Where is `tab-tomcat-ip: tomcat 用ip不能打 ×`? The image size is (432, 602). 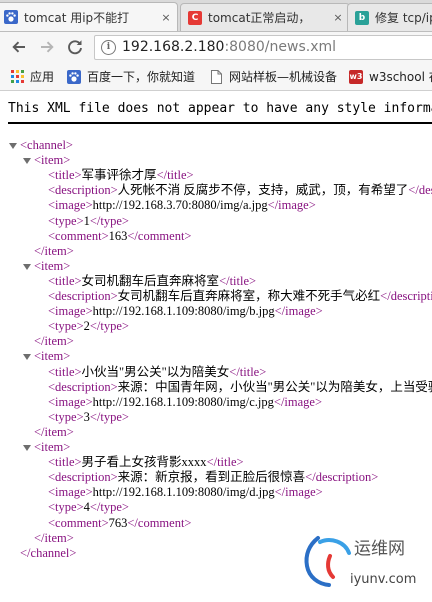
tab-tomcat-ip: tomcat 用ip不能打 × is located at coordinates (89, 16).